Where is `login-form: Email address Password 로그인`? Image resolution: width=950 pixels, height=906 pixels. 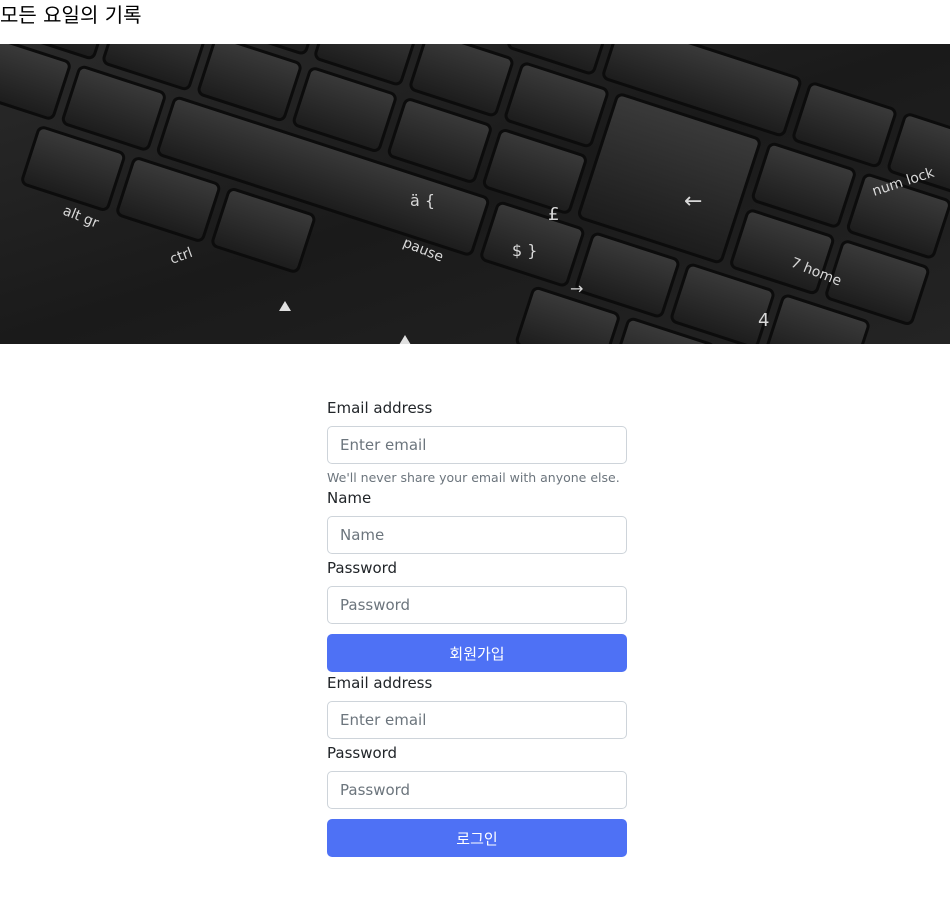
login-form: Email address Password 로그인 is located at coordinates (477, 765).